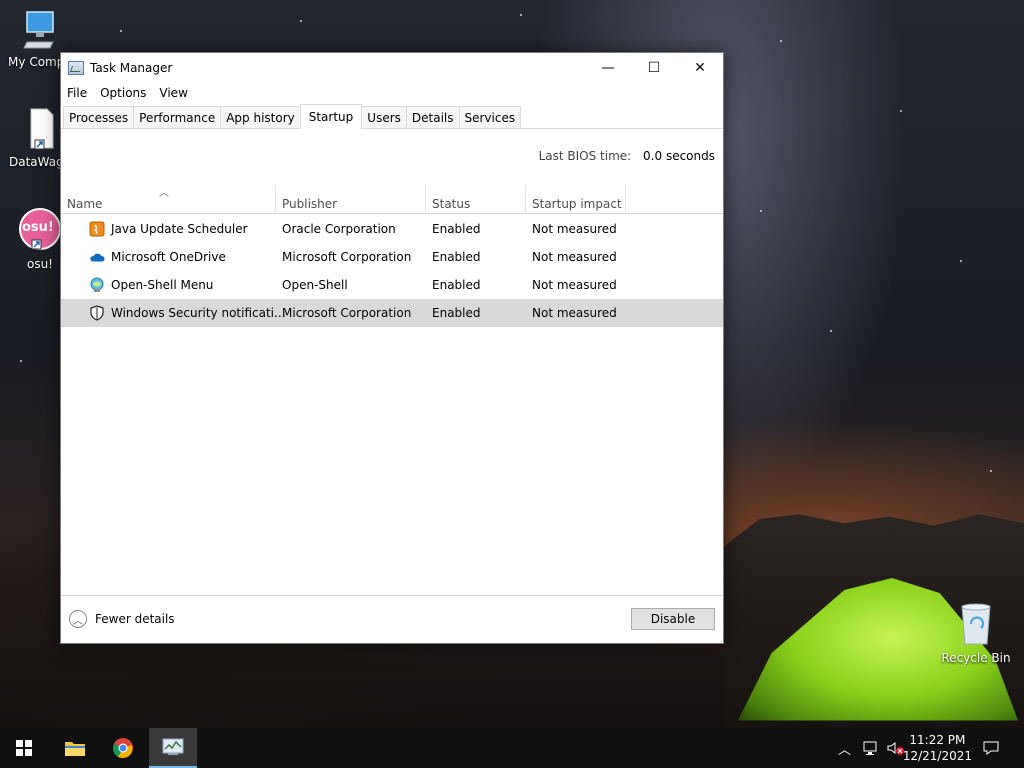 This screenshot has height=768, width=1024. I want to click on tab-users: Users, so click(384, 117).